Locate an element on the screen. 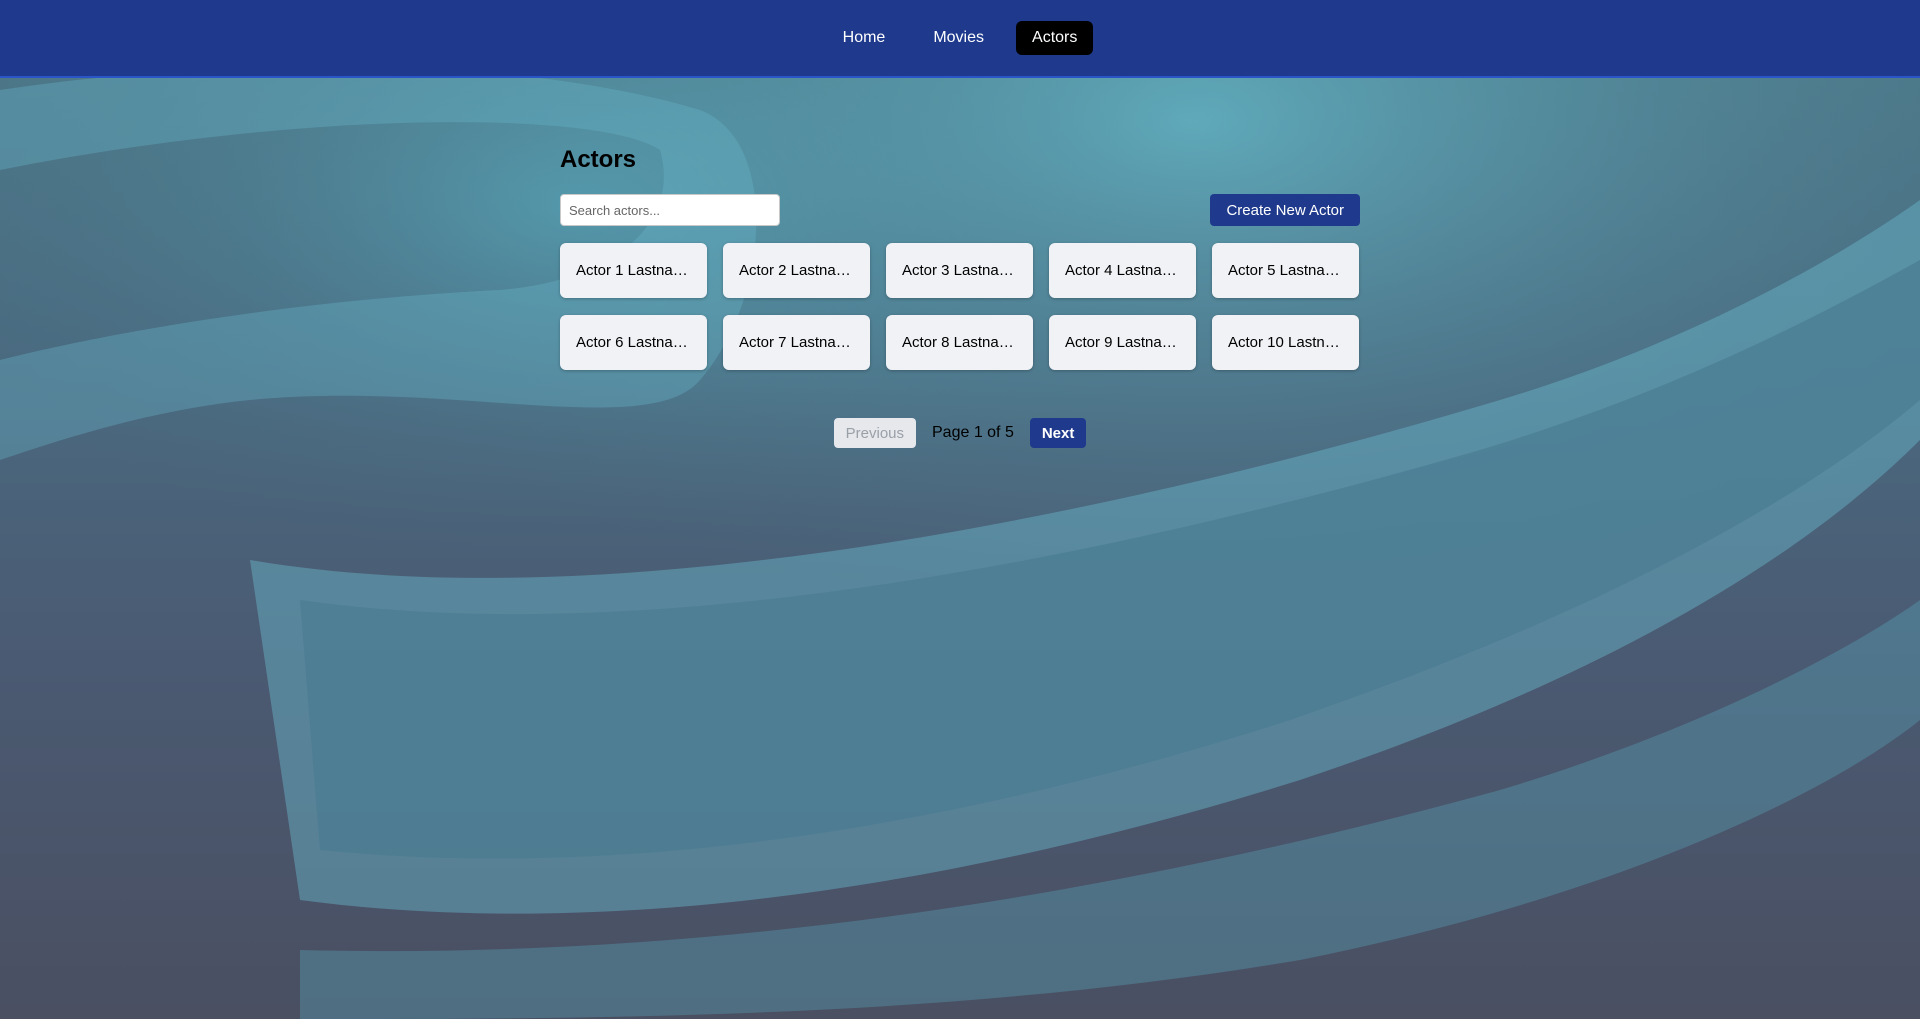 This screenshot has height=1019, width=1920. actor-name: Actor 7 Lastname is located at coordinates (796, 342).